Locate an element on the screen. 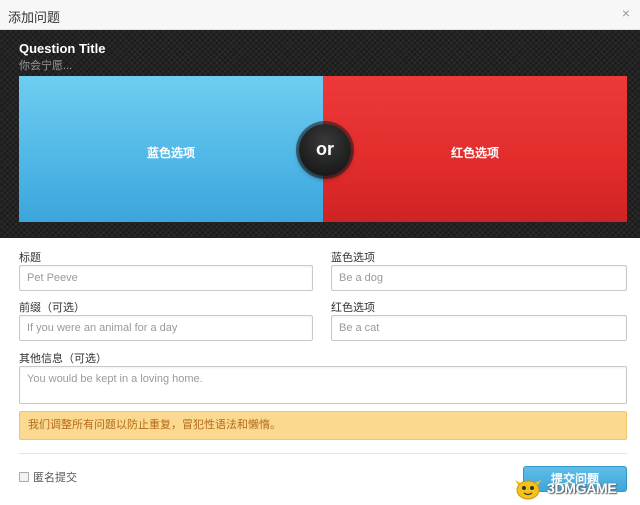 The height and width of the screenshot is (505, 640). blue-option-label: 蓝色选项 is located at coordinates (170, 153).